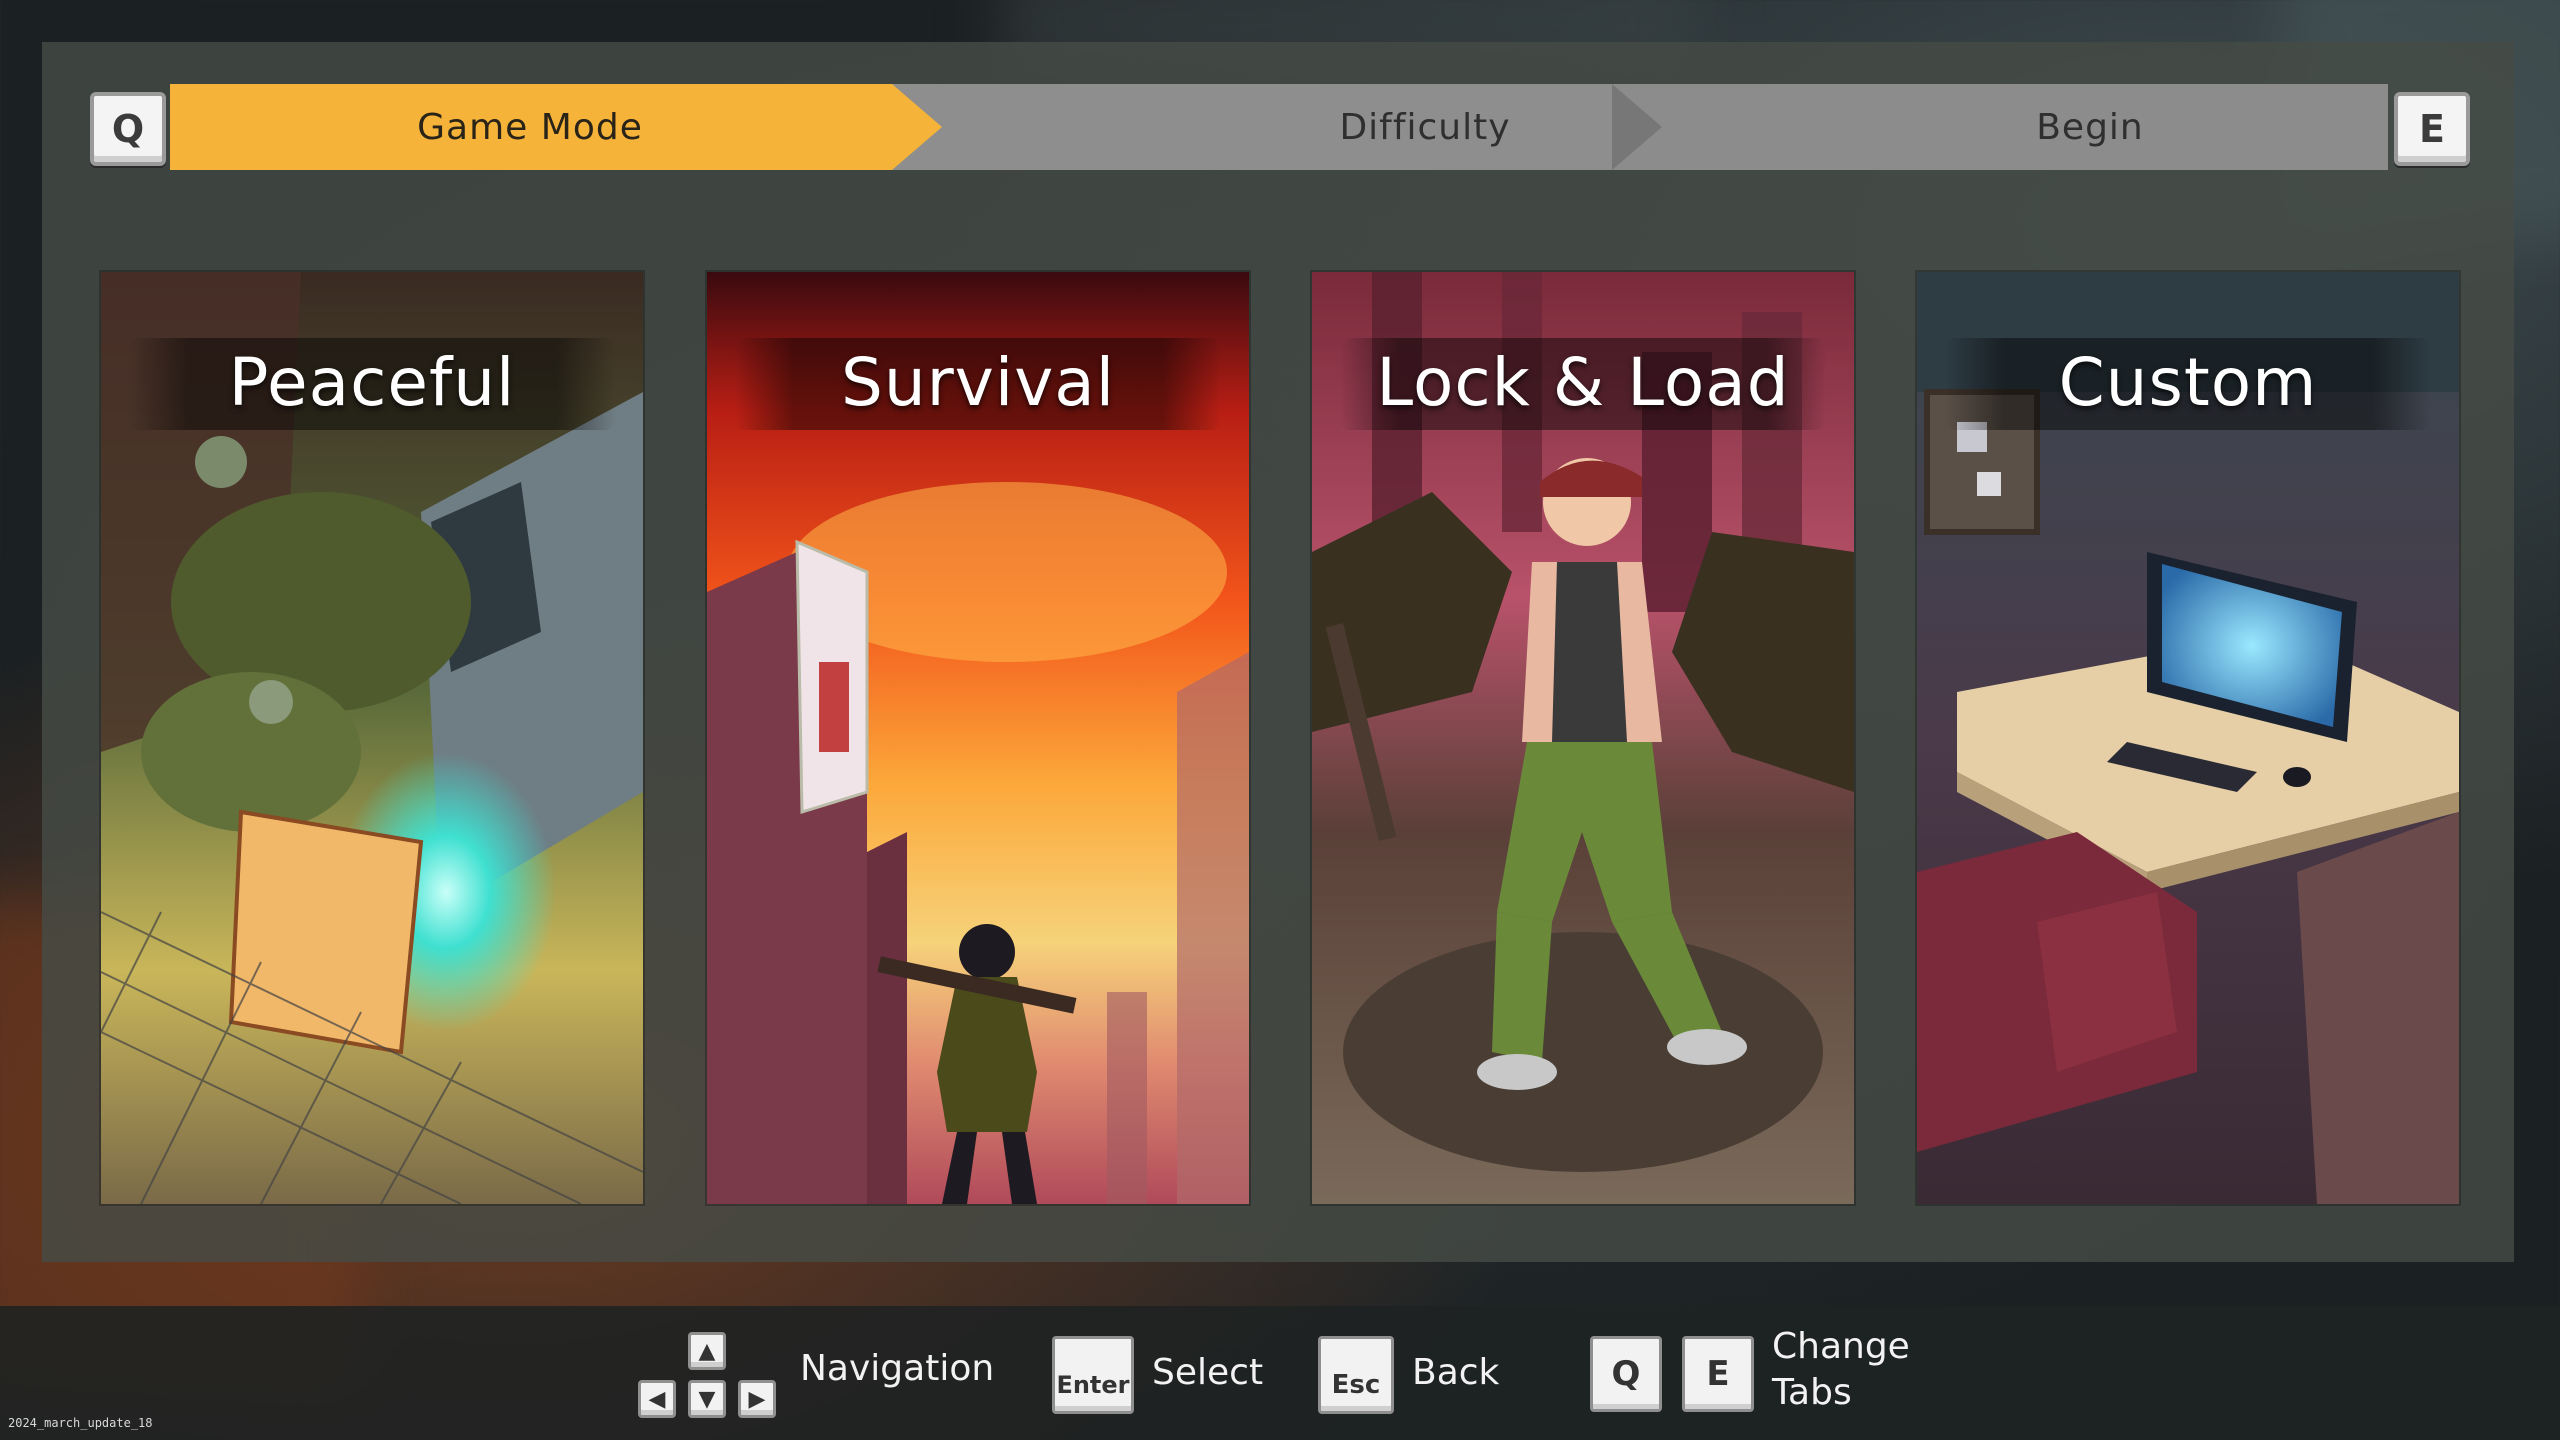 This screenshot has height=1440, width=2560. What do you see at coordinates (707, 1399) in the screenshot?
I see `down-arrow-icon: ▼` at bounding box center [707, 1399].